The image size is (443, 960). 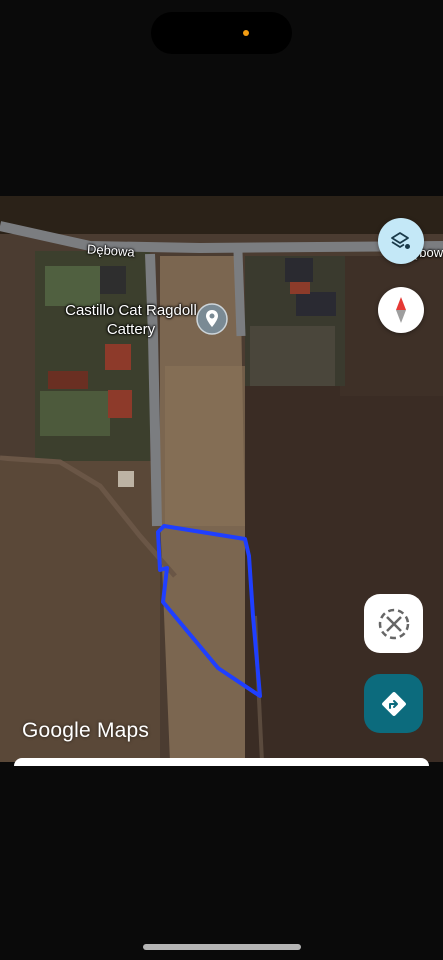 I want to click on location-pin-icon, so click(x=212, y=319).